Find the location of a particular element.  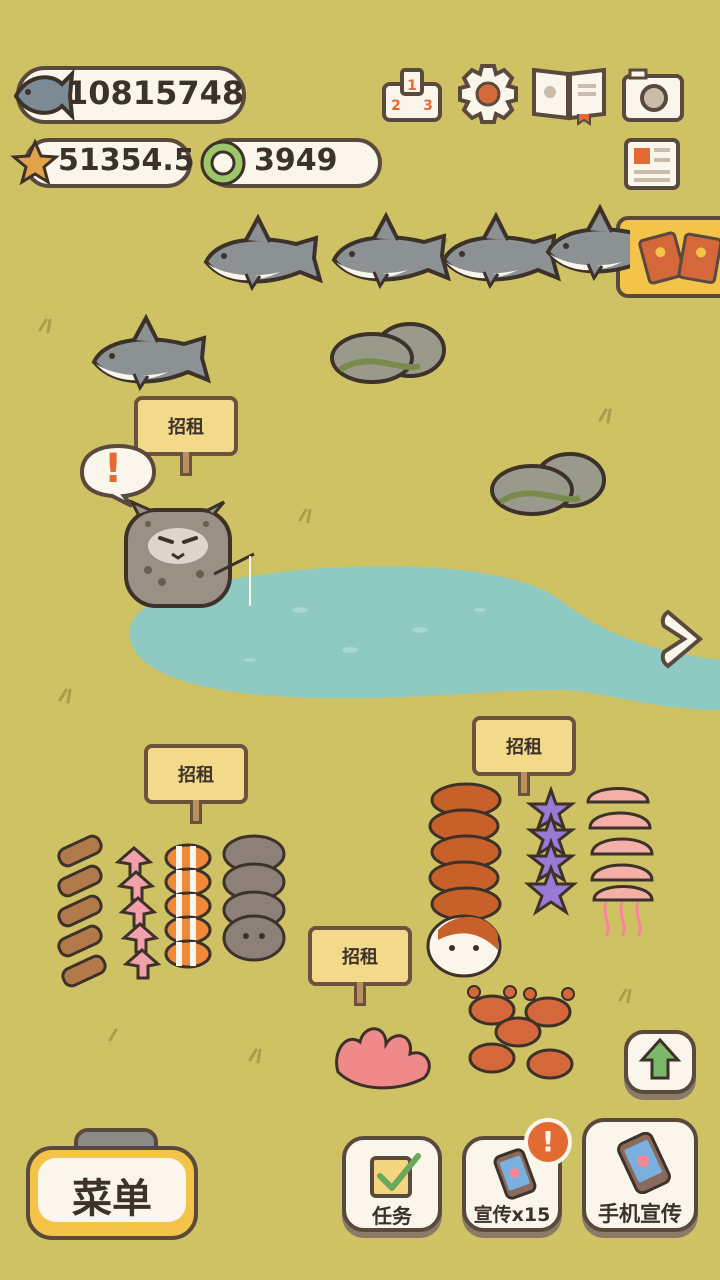

promote-label: 宣传x15 is located at coordinates (512, 1215).